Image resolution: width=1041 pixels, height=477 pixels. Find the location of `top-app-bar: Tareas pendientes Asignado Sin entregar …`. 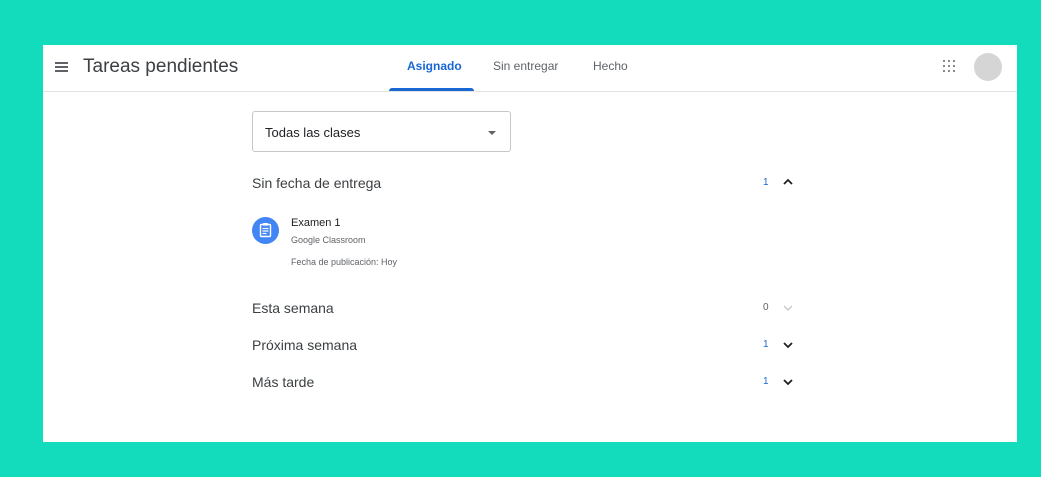

top-app-bar: Tareas pendientes Asignado Sin entregar … is located at coordinates (530, 68).